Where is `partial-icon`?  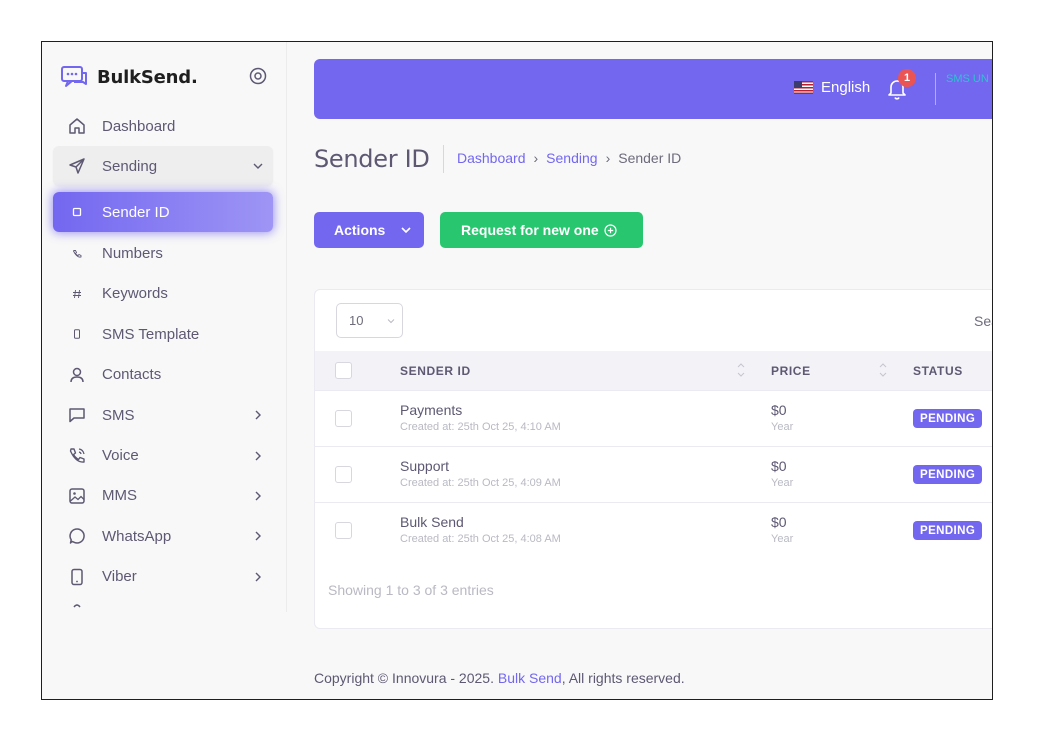 partial-icon is located at coordinates (77, 604).